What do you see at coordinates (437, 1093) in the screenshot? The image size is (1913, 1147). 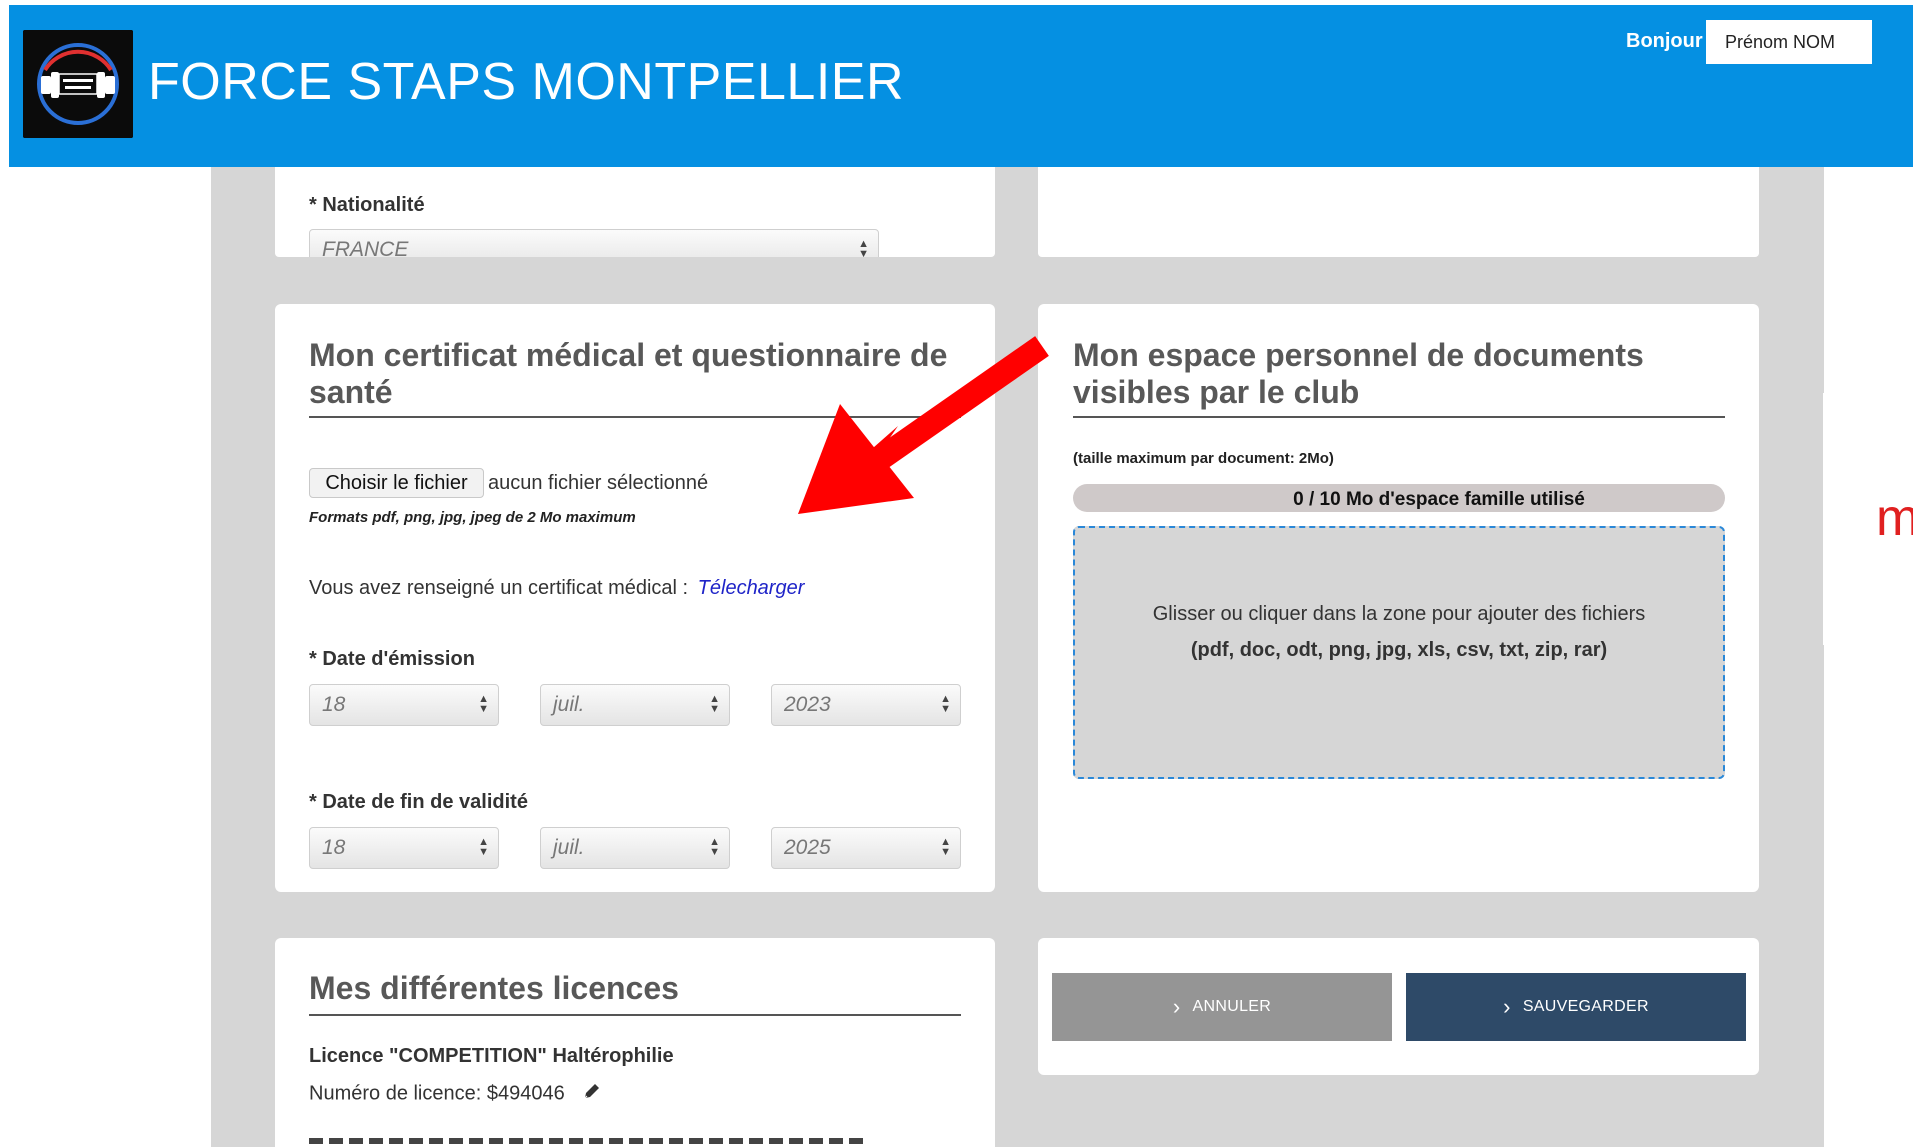 I see `licence-number-text: Numéro de licence: $494046` at bounding box center [437, 1093].